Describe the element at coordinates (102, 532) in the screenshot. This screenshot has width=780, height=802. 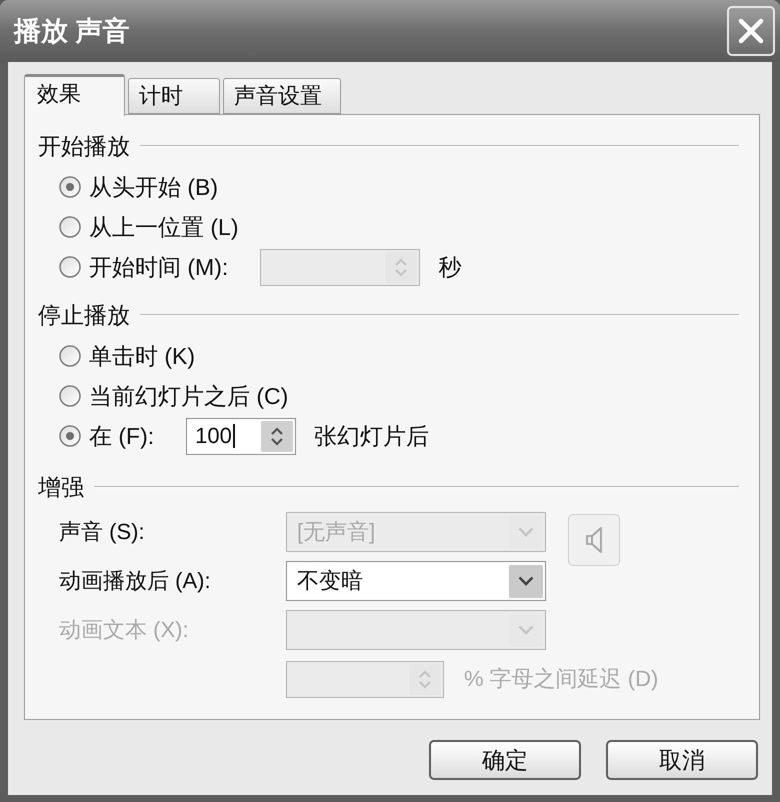
I see `field-label: 声音 (S):` at that location.